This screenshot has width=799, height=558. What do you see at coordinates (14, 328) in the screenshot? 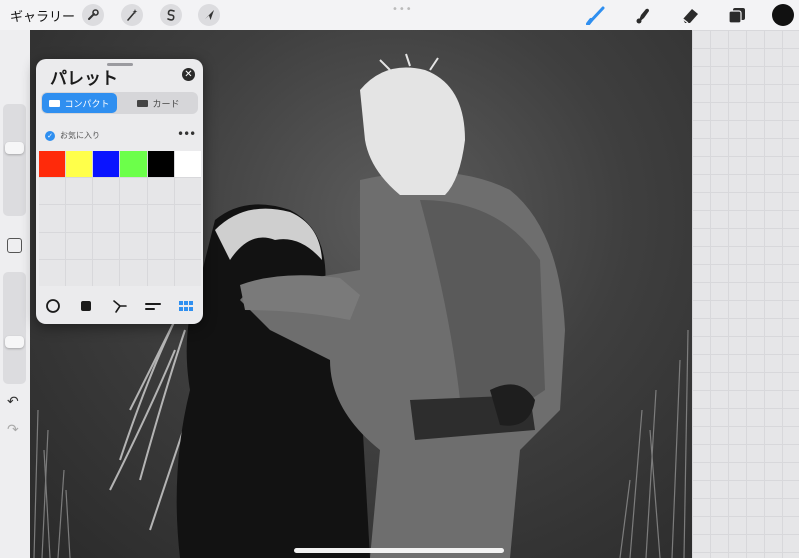
I see `opacity-slider` at bounding box center [14, 328].